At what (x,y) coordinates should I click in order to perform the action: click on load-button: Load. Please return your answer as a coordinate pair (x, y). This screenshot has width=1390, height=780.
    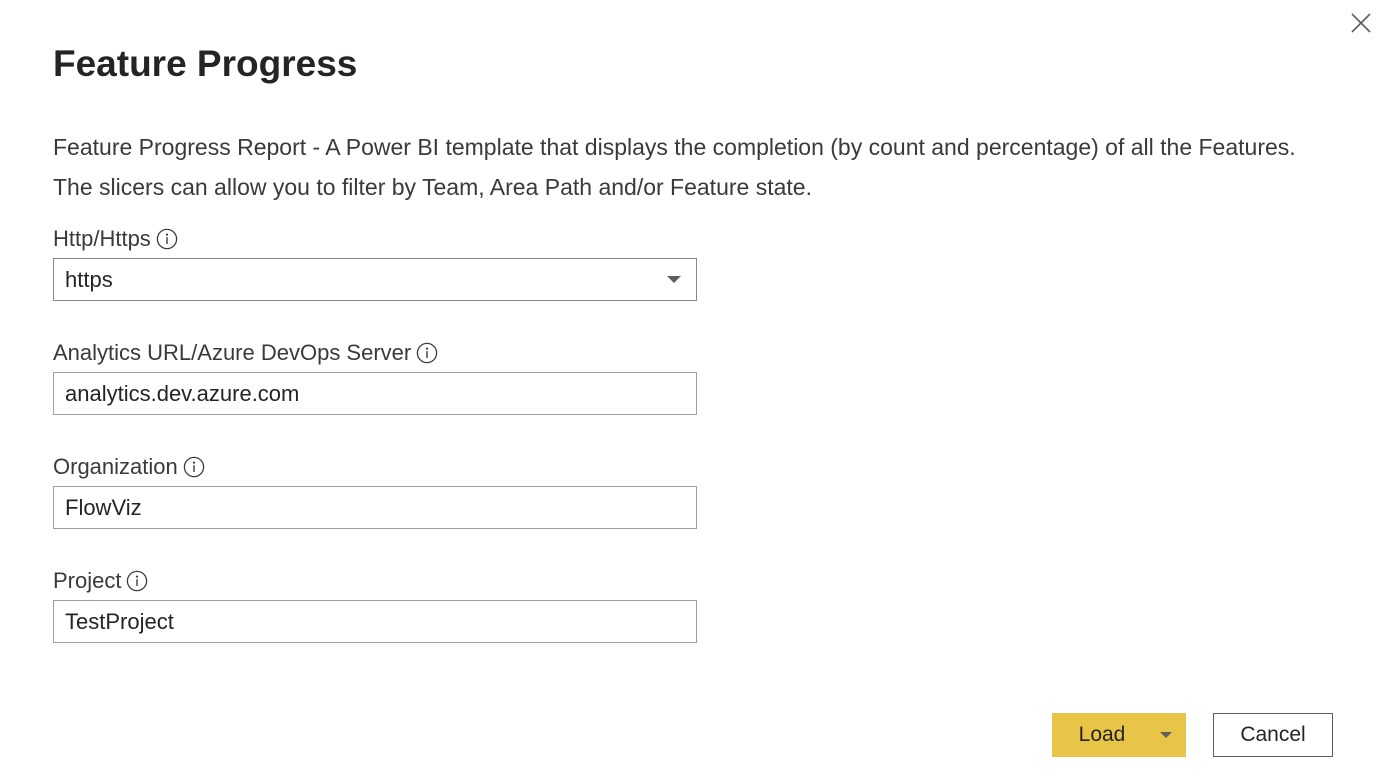
    Looking at the image, I should click on (1102, 735).